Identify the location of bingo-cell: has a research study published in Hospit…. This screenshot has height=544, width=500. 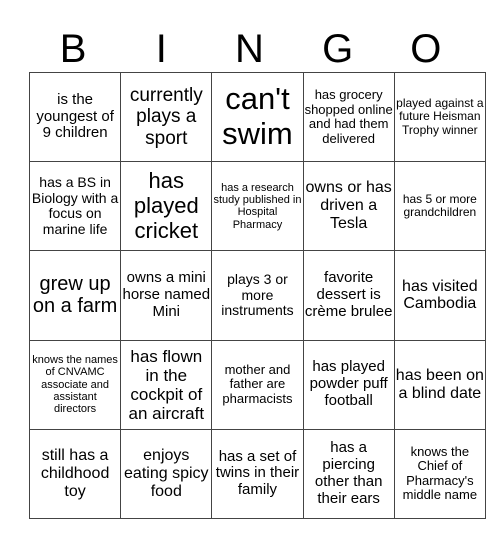
(257, 206).